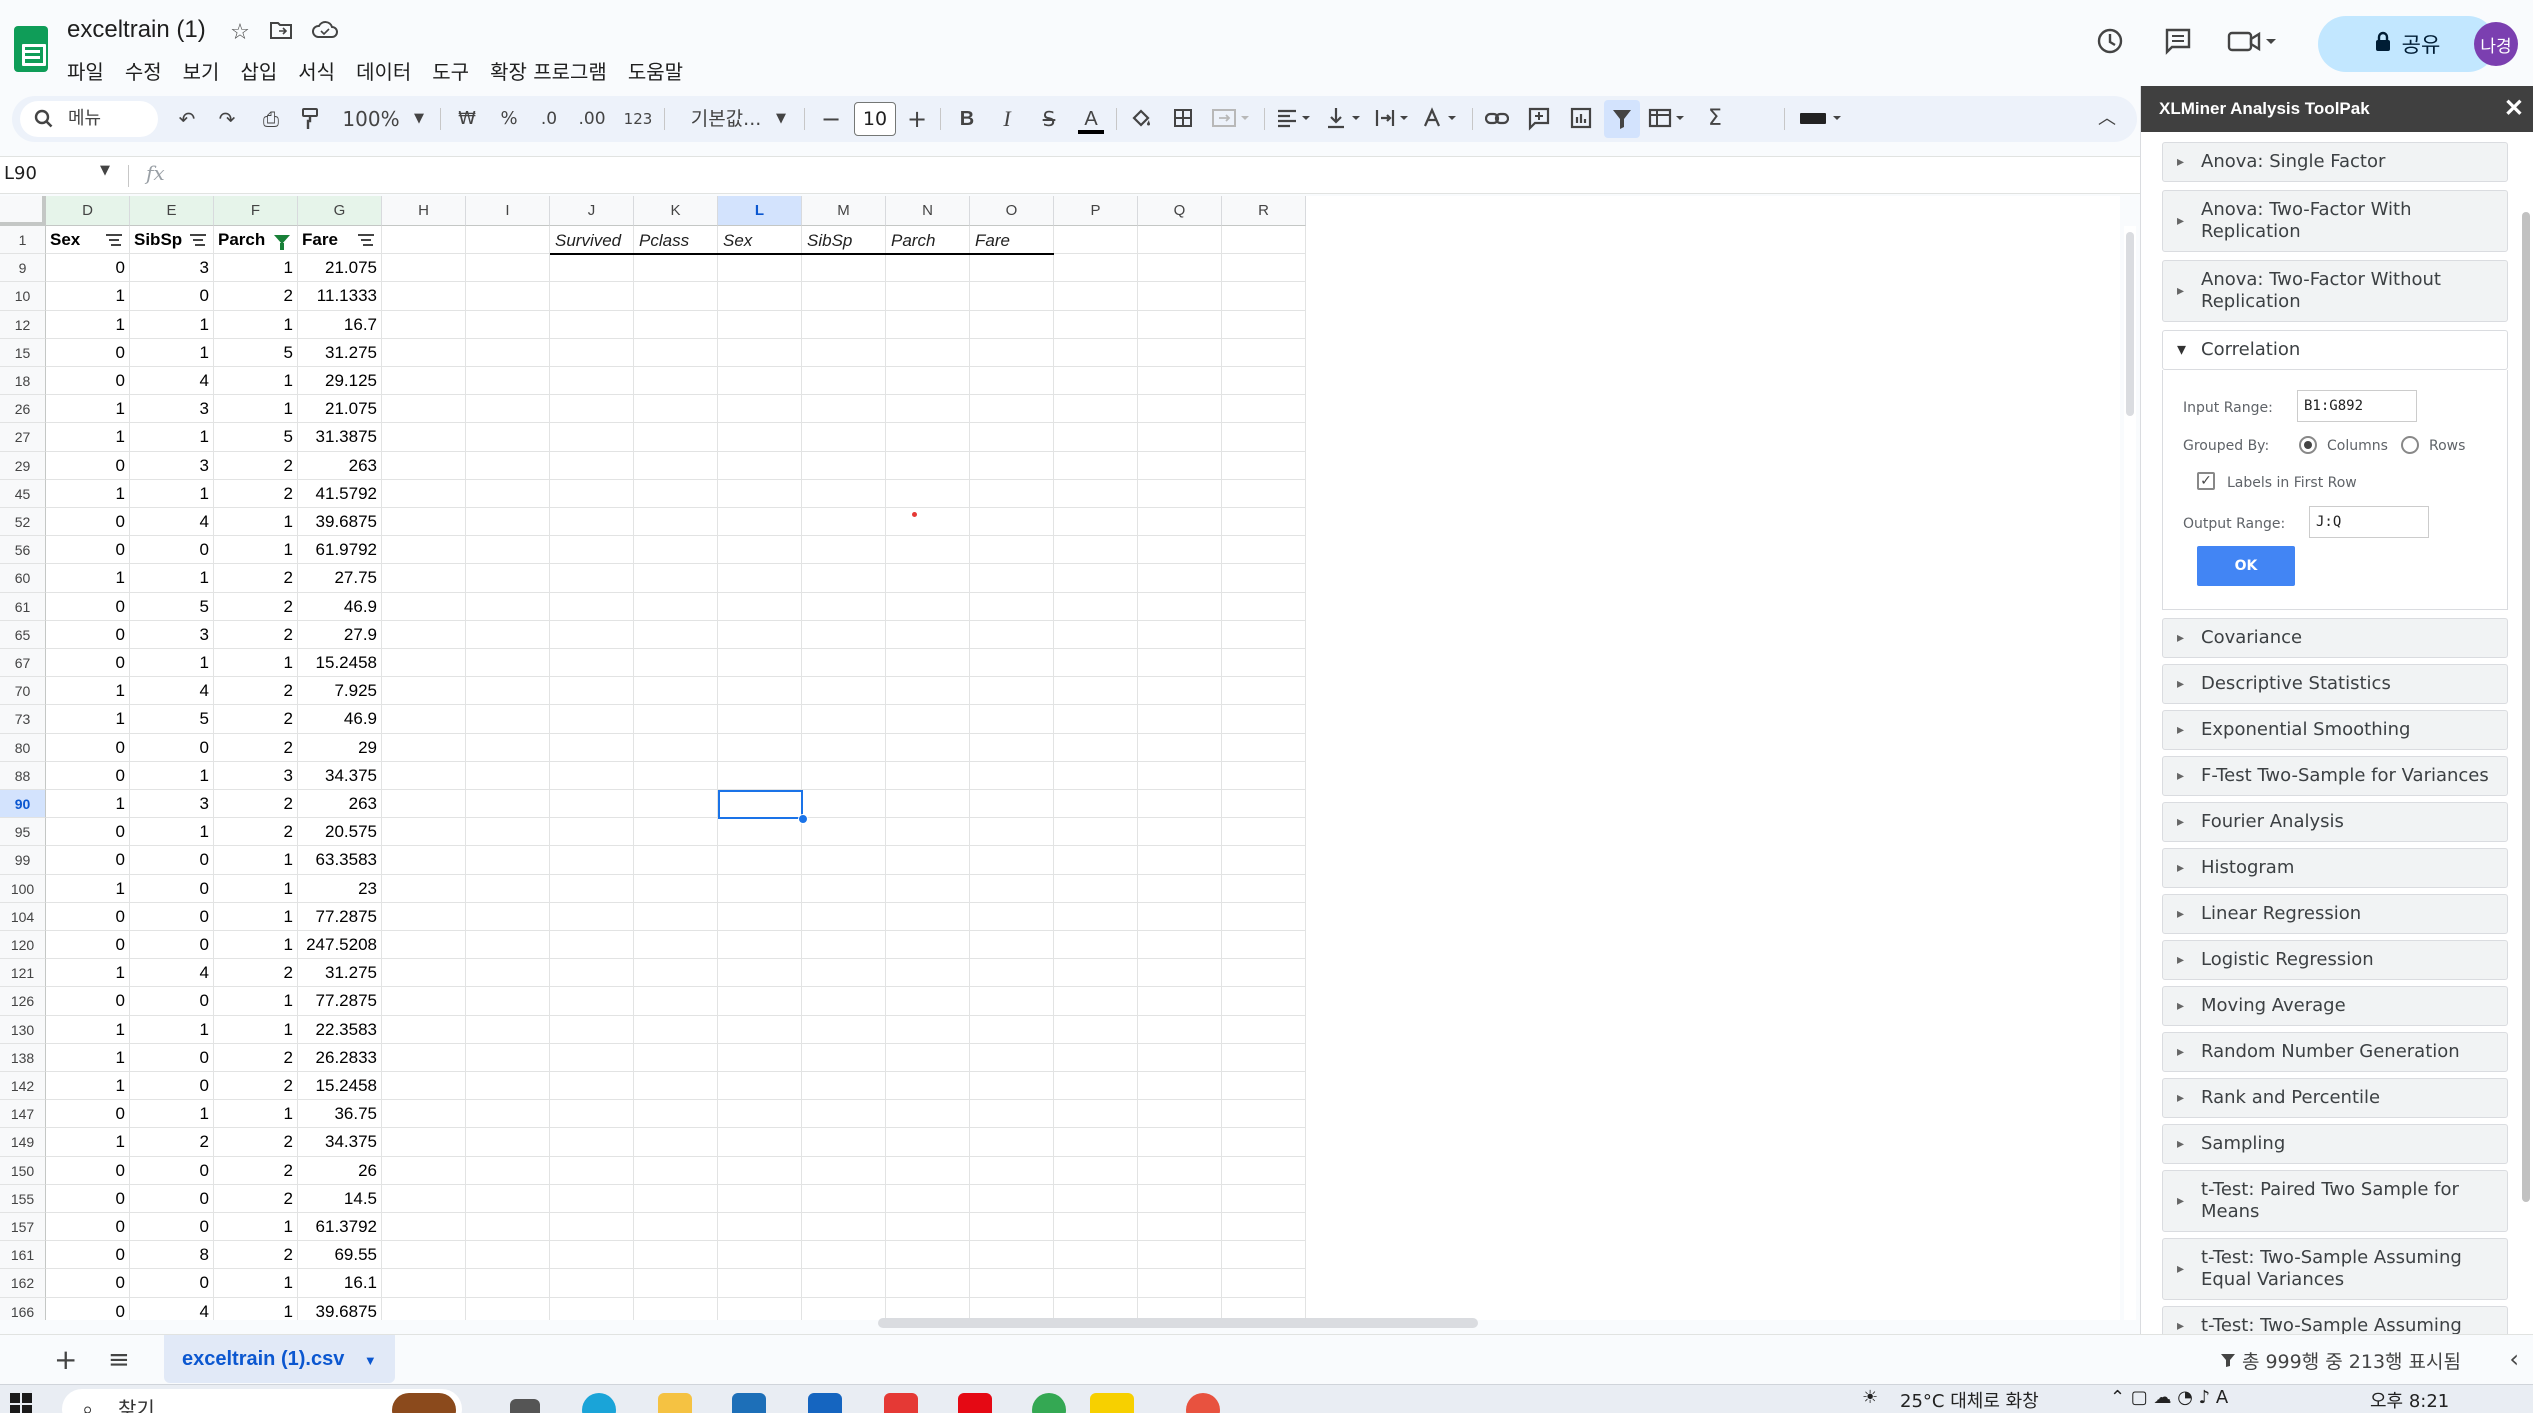 Image resolution: width=2533 pixels, height=1413 pixels. Describe the element at coordinates (172, 634) in the screenshot. I see `table-cell: 3` at that location.